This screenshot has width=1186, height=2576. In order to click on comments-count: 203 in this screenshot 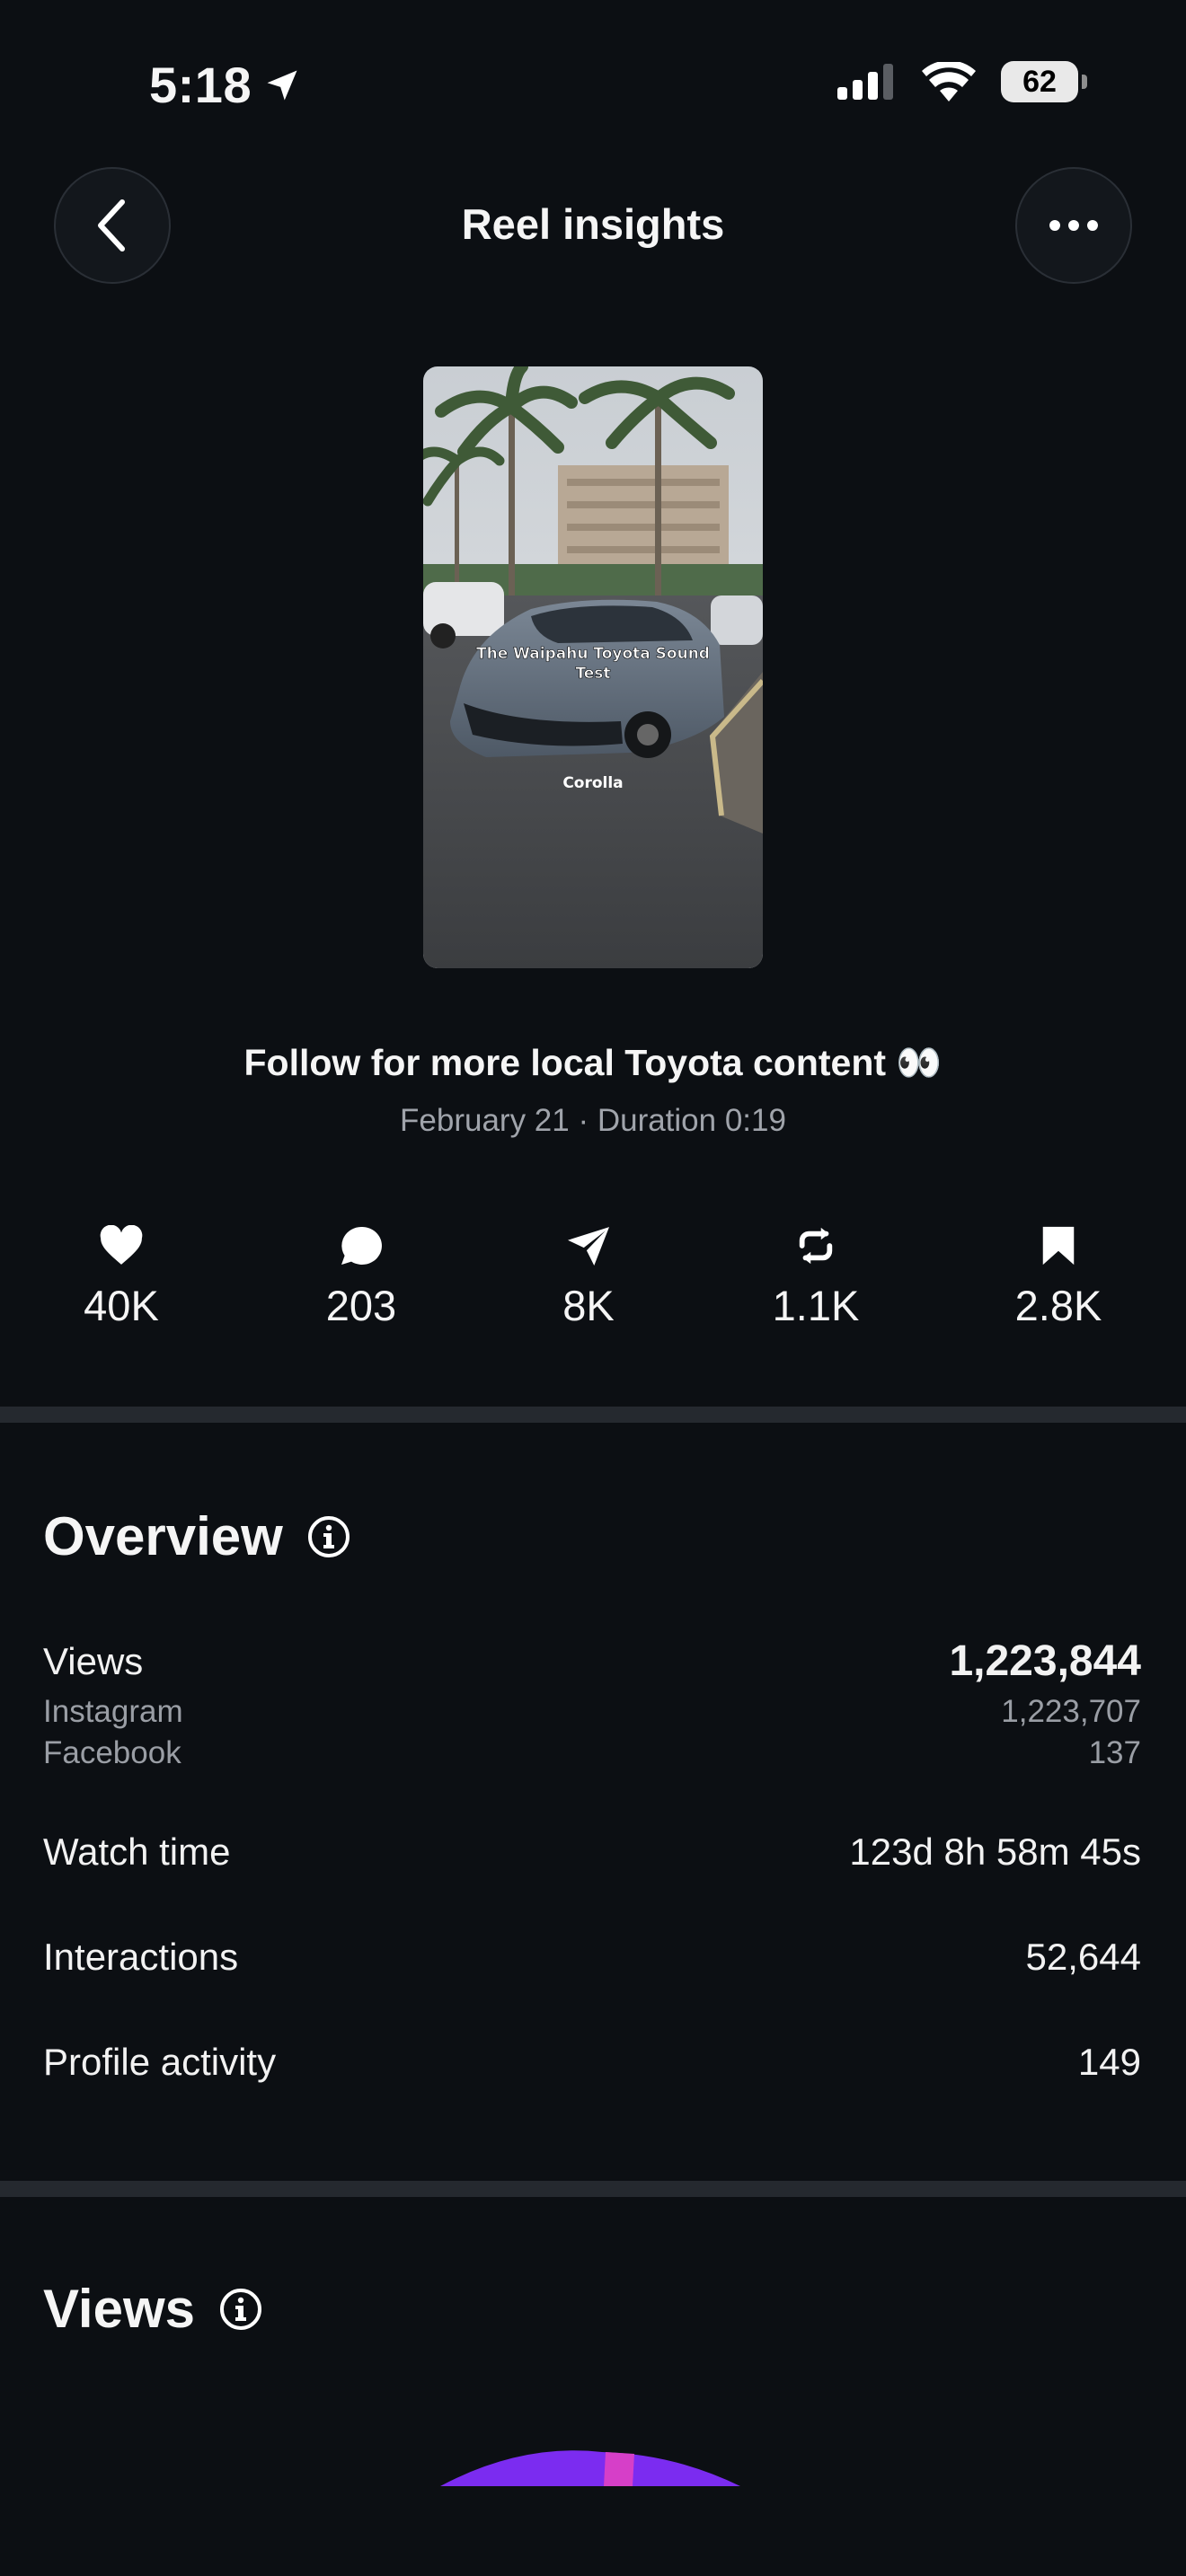, I will do `click(361, 1305)`.